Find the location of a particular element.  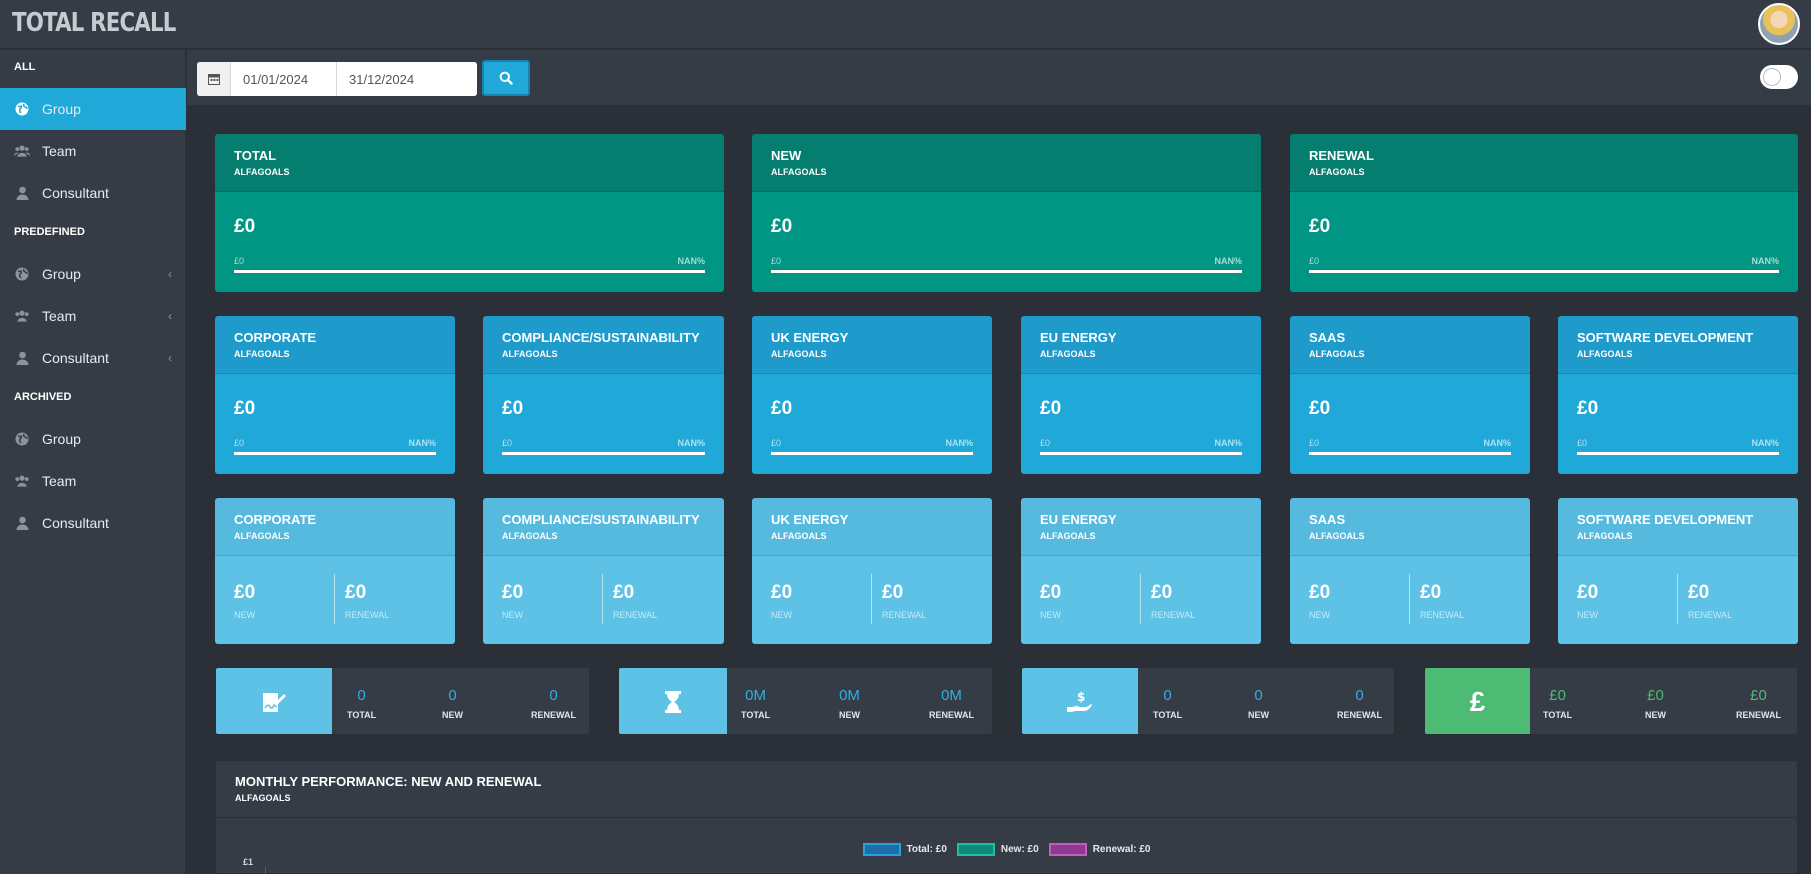

search-button is located at coordinates (506, 78).